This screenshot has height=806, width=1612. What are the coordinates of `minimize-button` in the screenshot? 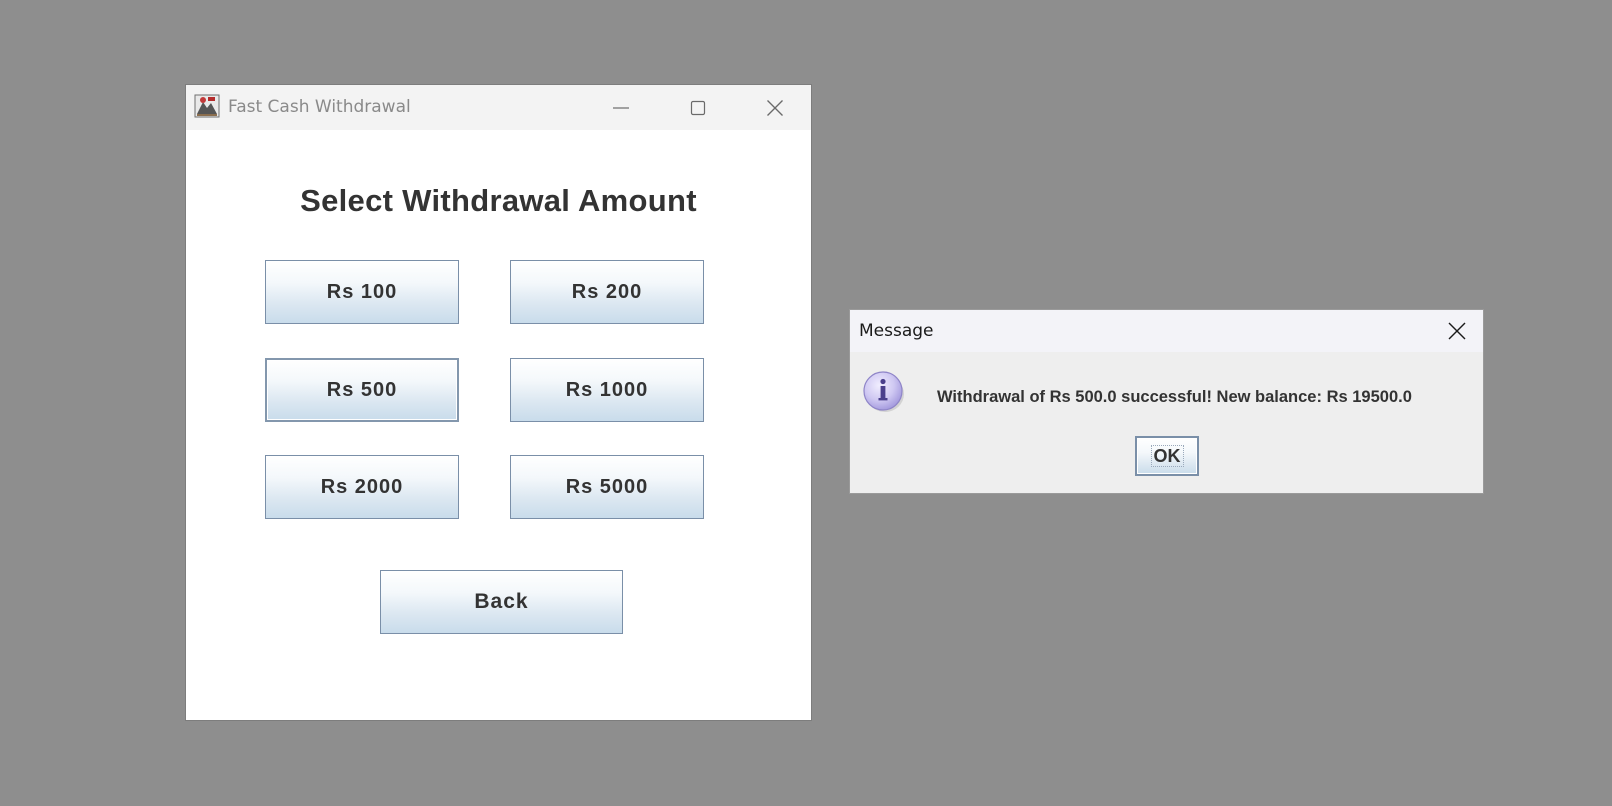 It's located at (621, 107).